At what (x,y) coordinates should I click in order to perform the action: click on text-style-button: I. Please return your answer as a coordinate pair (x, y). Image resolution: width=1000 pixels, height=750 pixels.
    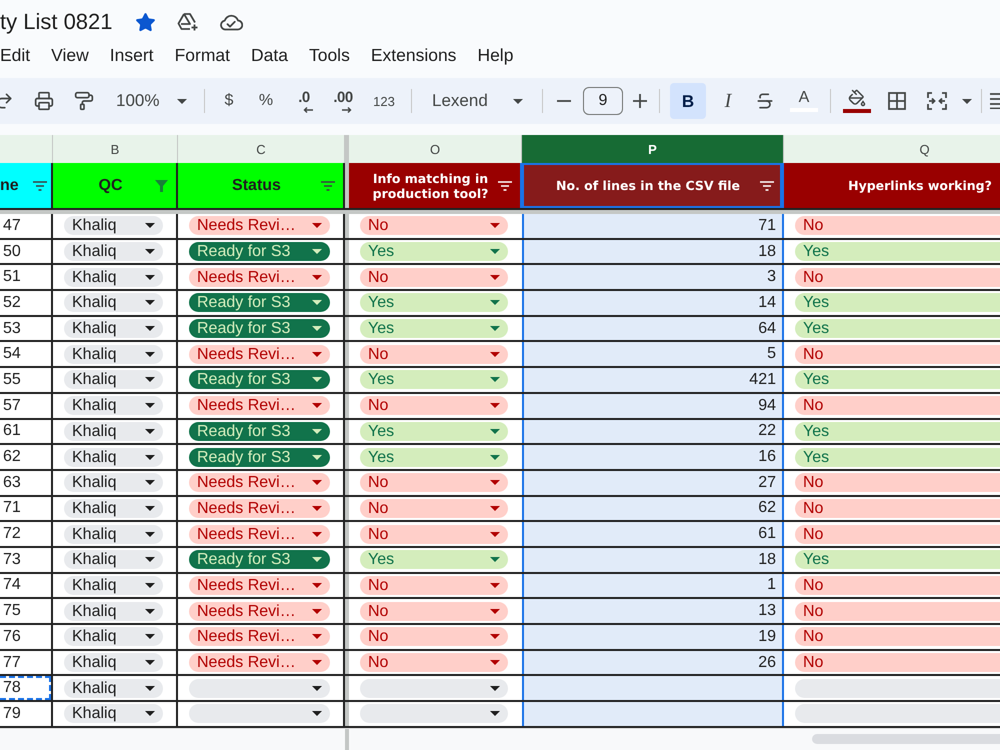
    Looking at the image, I should click on (728, 101).